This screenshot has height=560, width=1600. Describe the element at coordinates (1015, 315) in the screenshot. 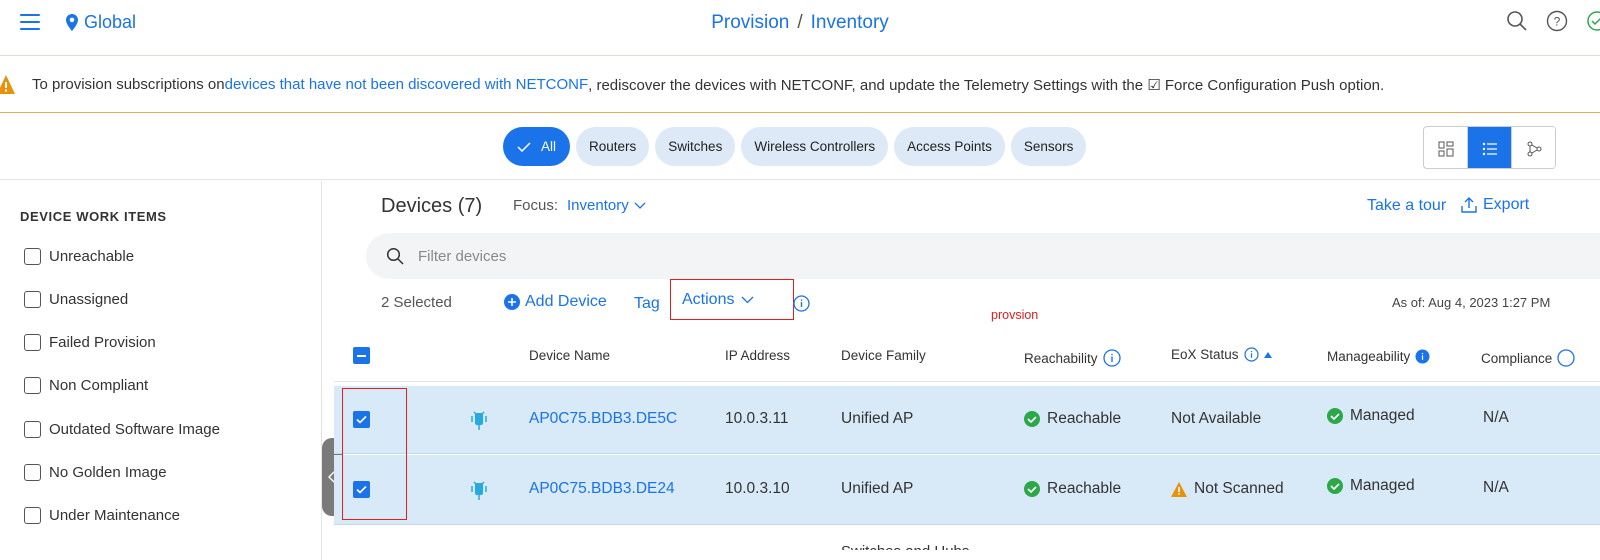

I see `annotation-text: provsion` at that location.